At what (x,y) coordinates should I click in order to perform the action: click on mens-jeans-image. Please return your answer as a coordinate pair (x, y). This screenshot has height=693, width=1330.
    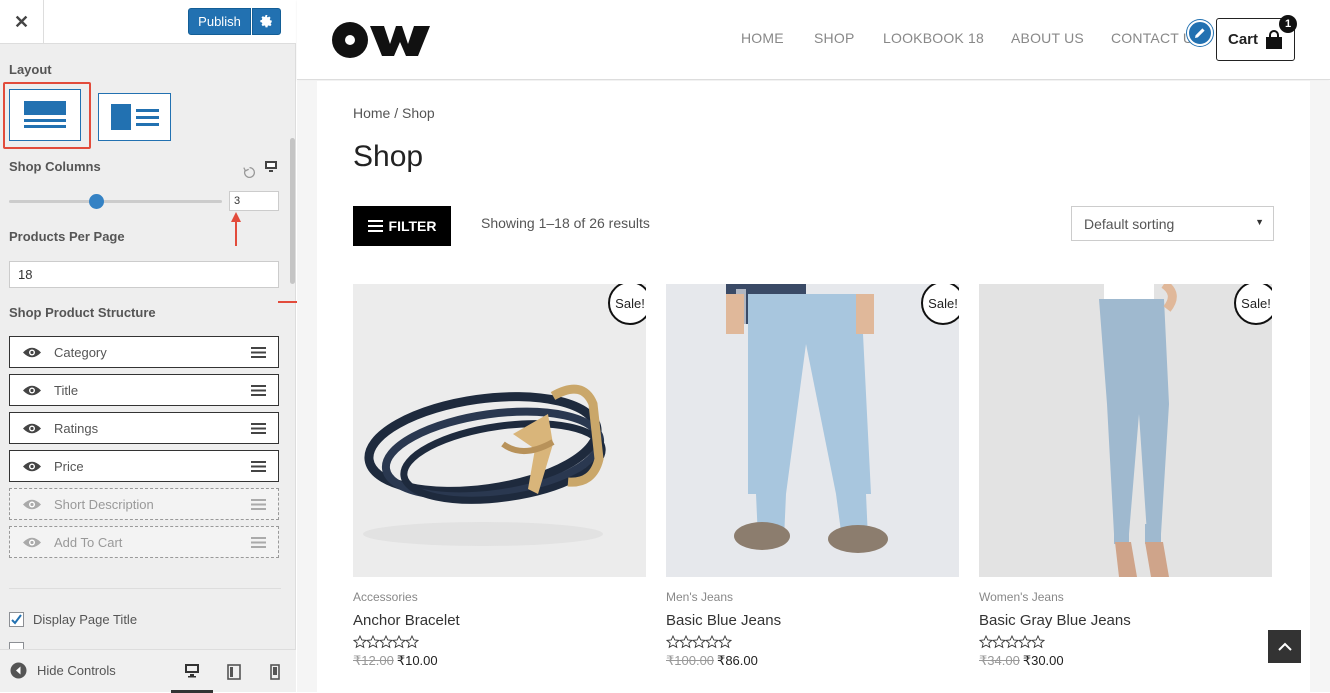
    Looking at the image, I should click on (812, 430).